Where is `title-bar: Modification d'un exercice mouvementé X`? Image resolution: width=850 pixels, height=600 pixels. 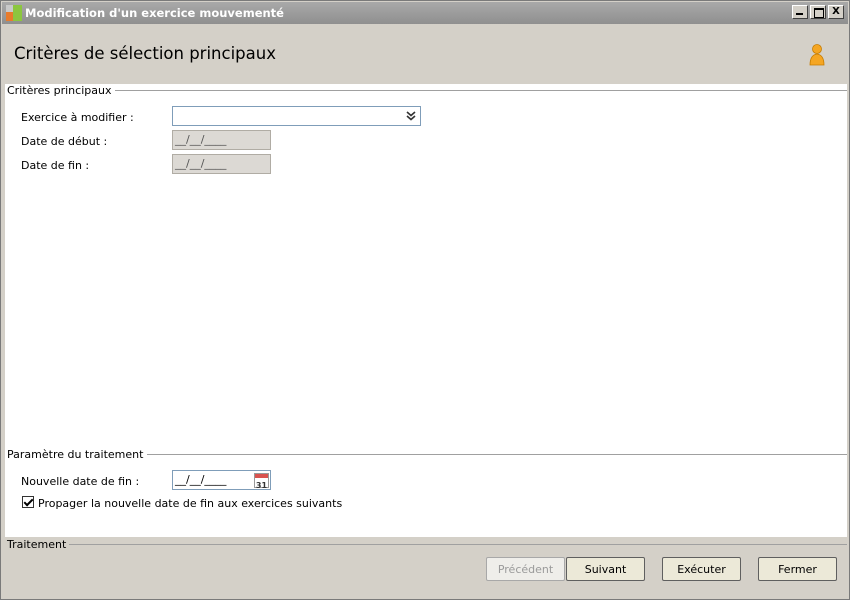 title-bar: Modification d'un exercice mouvementé X is located at coordinates (425, 13).